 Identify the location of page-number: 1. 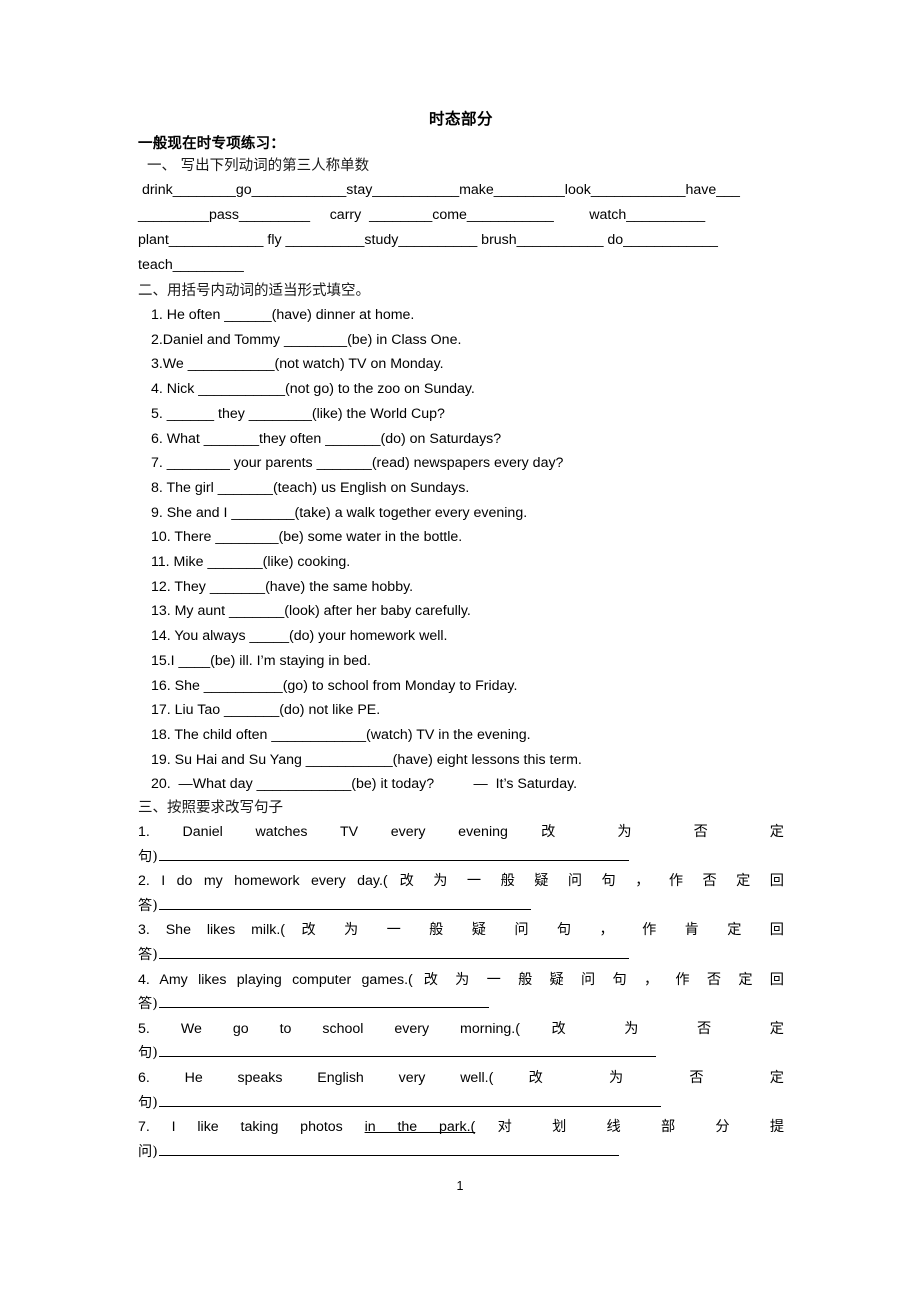
(460, 1186).